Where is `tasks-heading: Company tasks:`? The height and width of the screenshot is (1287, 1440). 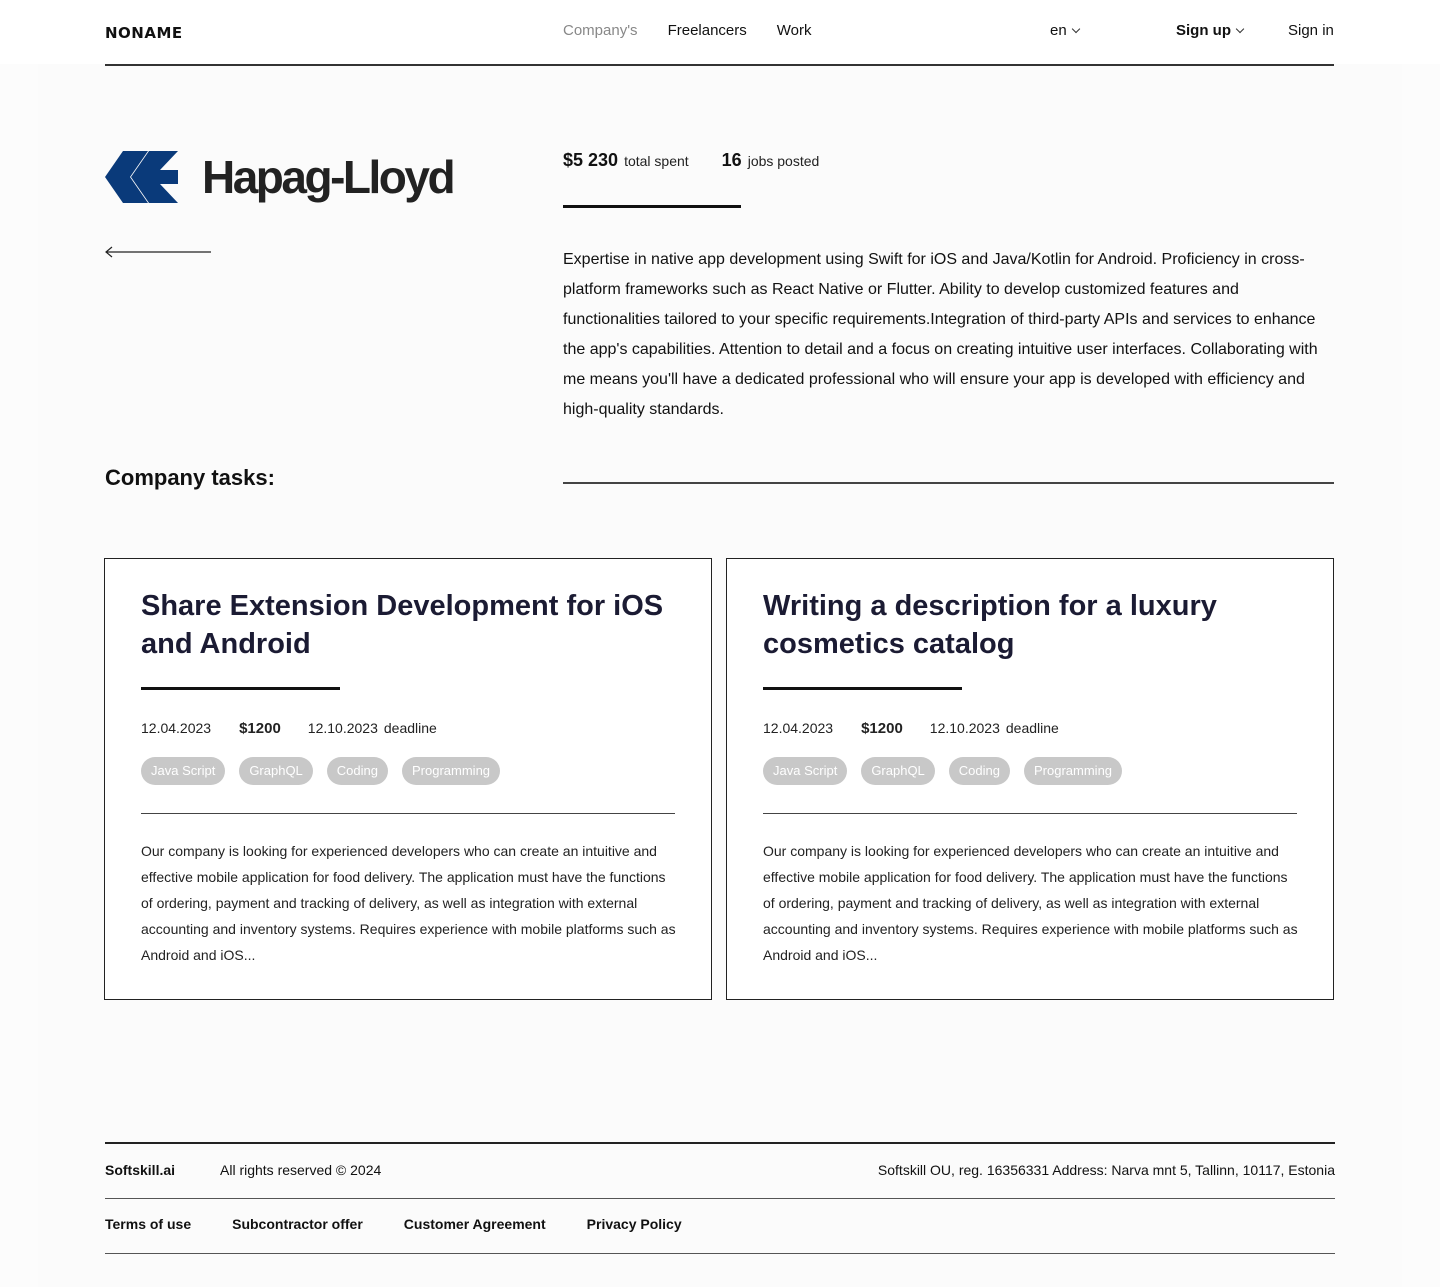 tasks-heading: Company tasks: is located at coordinates (190, 477).